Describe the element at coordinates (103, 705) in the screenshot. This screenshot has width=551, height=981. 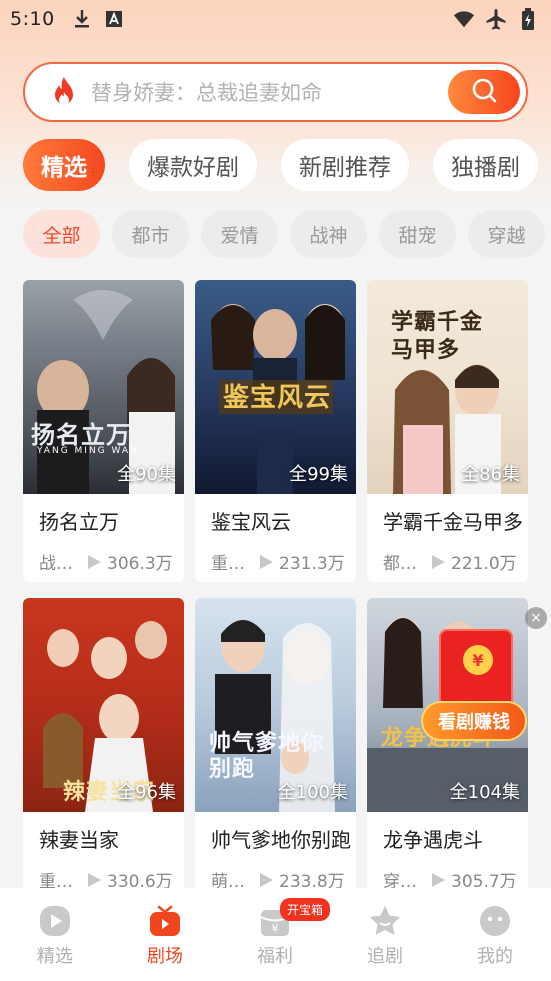
I see `drama-poster: 辣妻当家 全96集` at that location.